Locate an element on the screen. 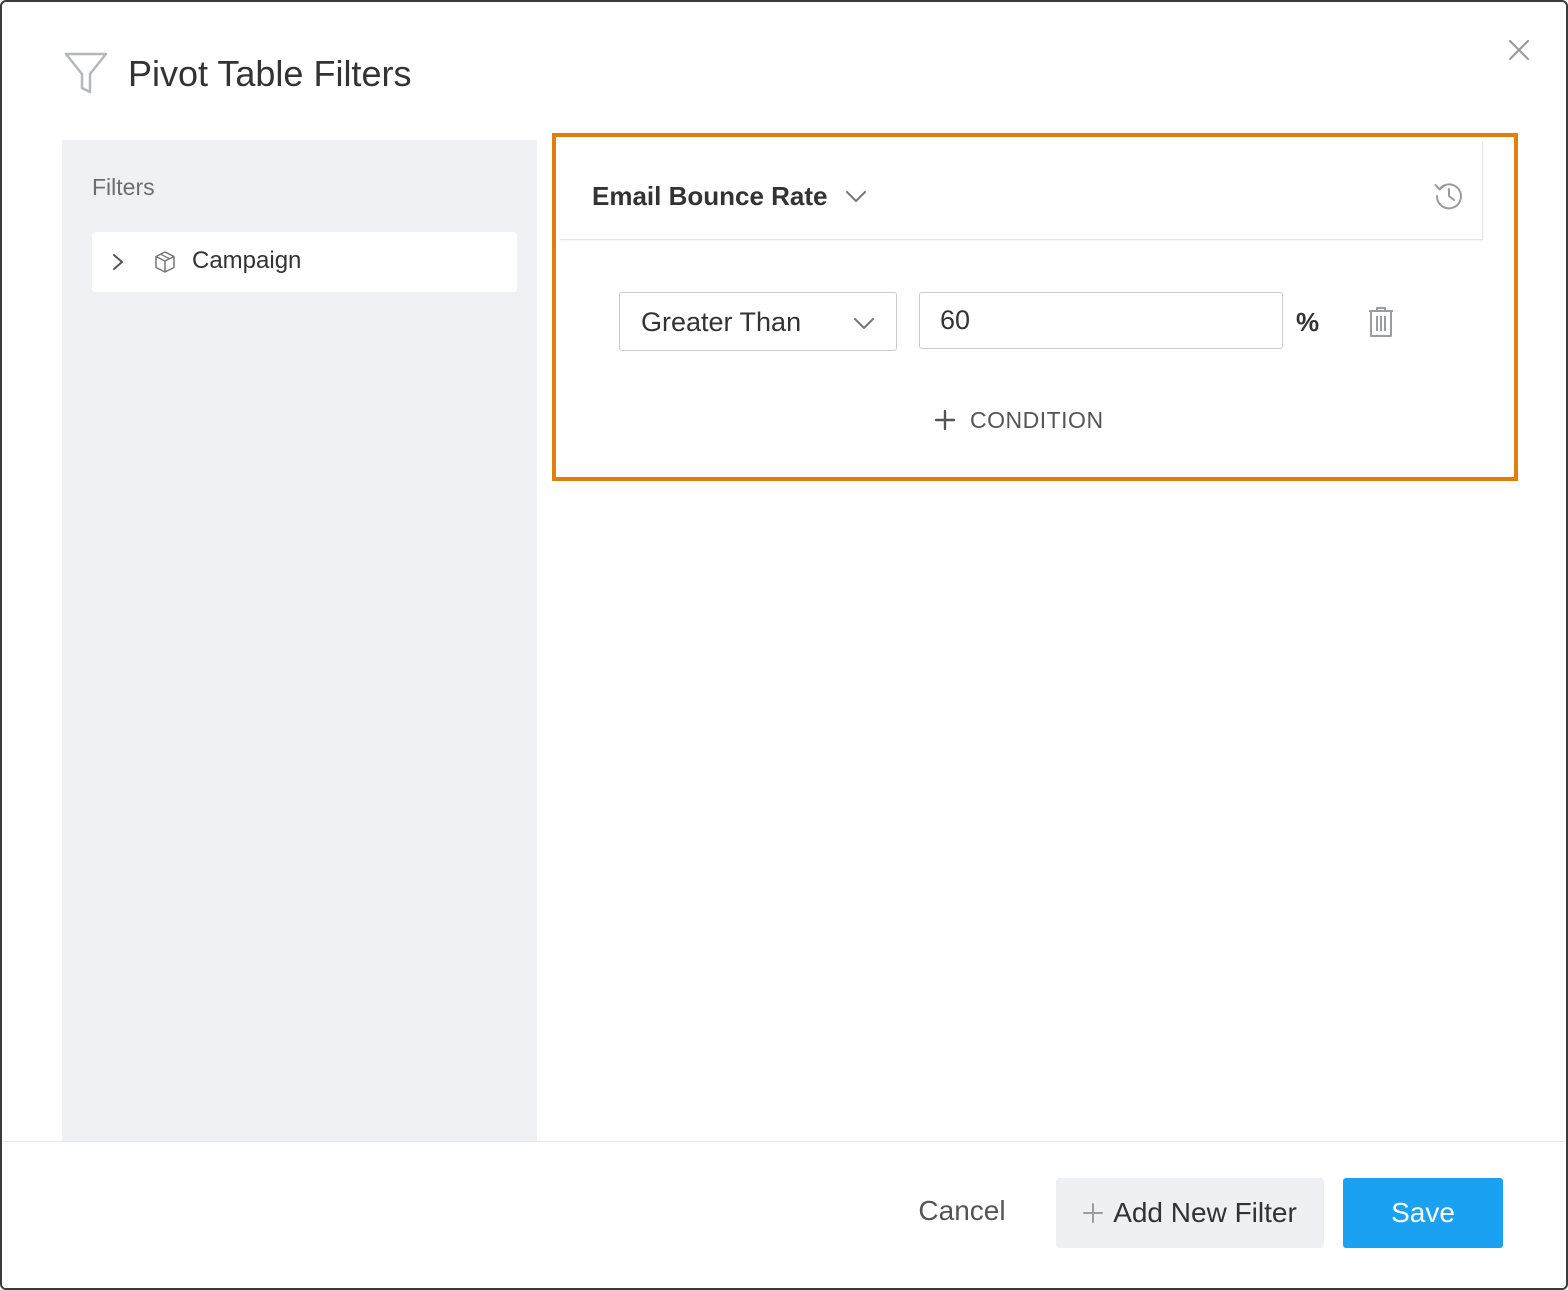  sidebar-heading: Filters is located at coordinates (123, 187).